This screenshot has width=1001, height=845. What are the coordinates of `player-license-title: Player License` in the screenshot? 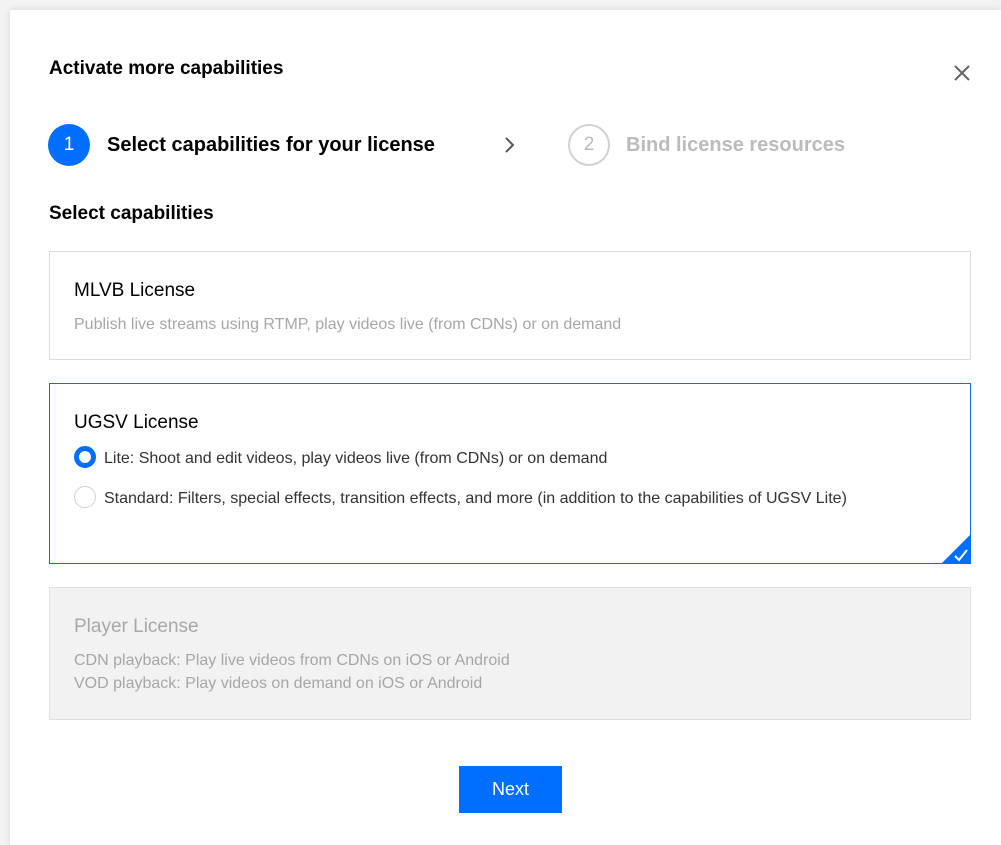 It's located at (136, 626).